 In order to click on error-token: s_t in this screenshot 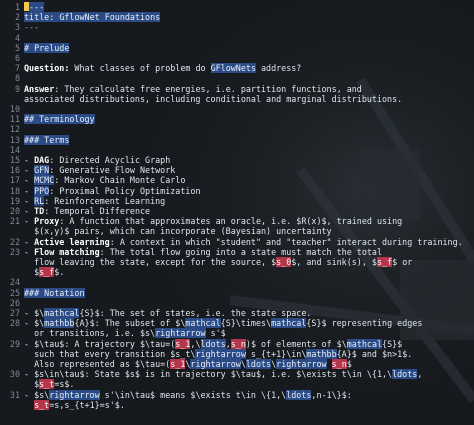, I will do `click(42, 404)`.